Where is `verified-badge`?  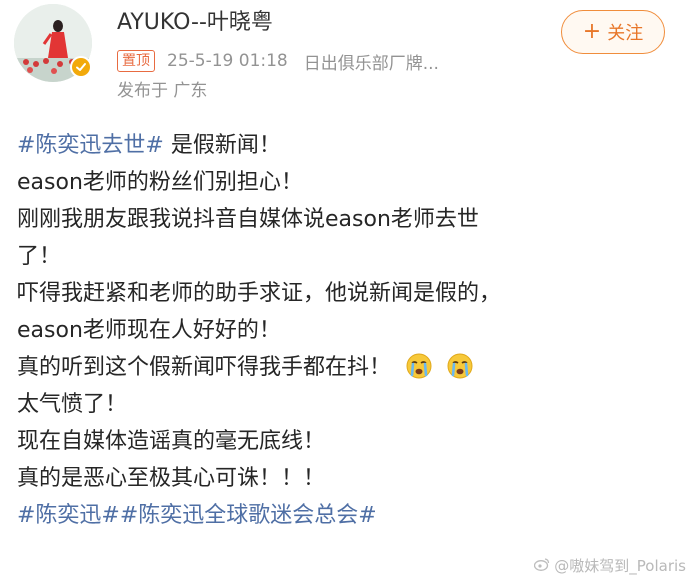
verified-badge is located at coordinates (81, 67).